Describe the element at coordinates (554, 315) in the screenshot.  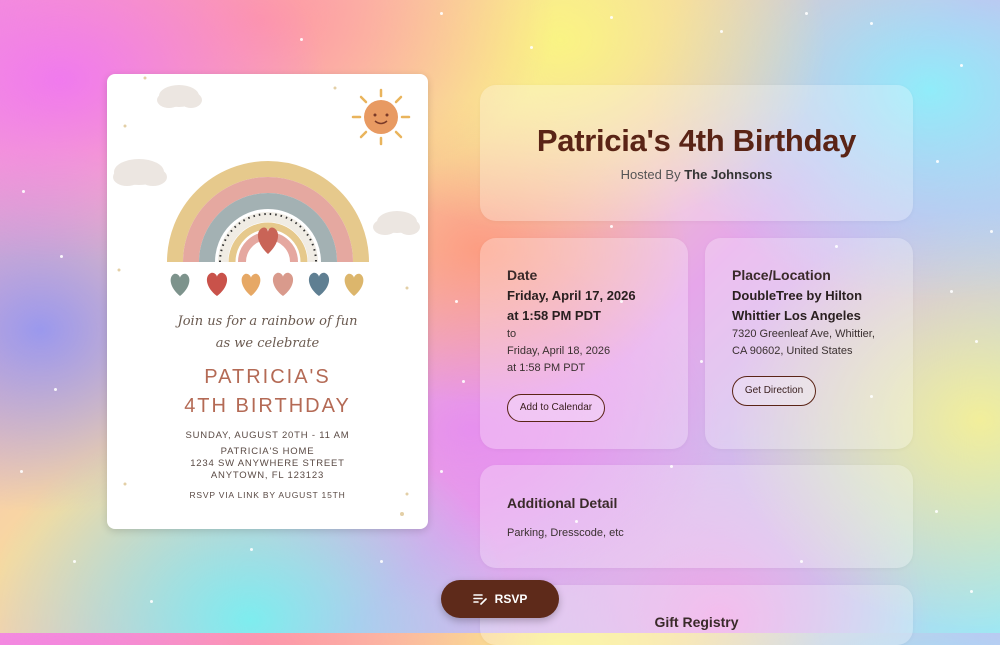
I see `start-time: at 1:58 PM PDT` at that location.